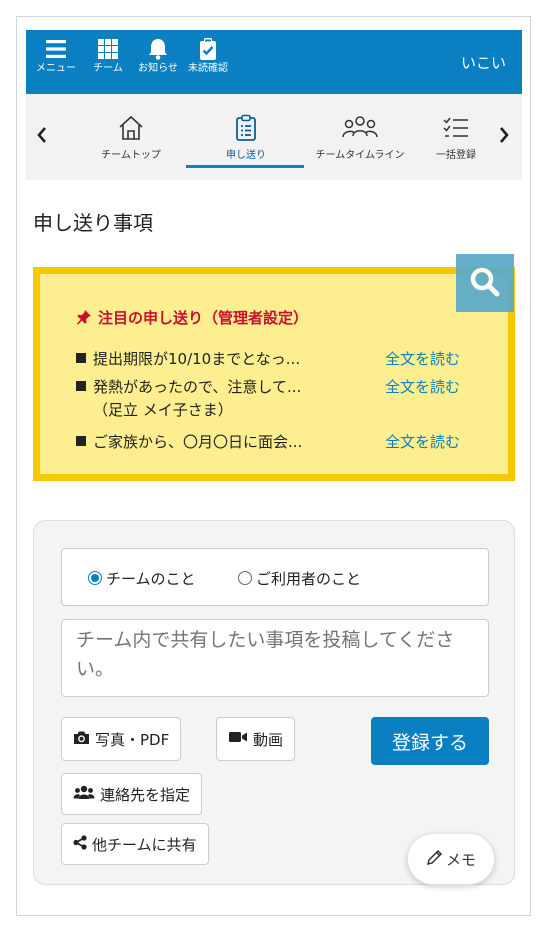 The image size is (552, 930). I want to click on radio-client: ご利用者のこと, so click(299, 578).